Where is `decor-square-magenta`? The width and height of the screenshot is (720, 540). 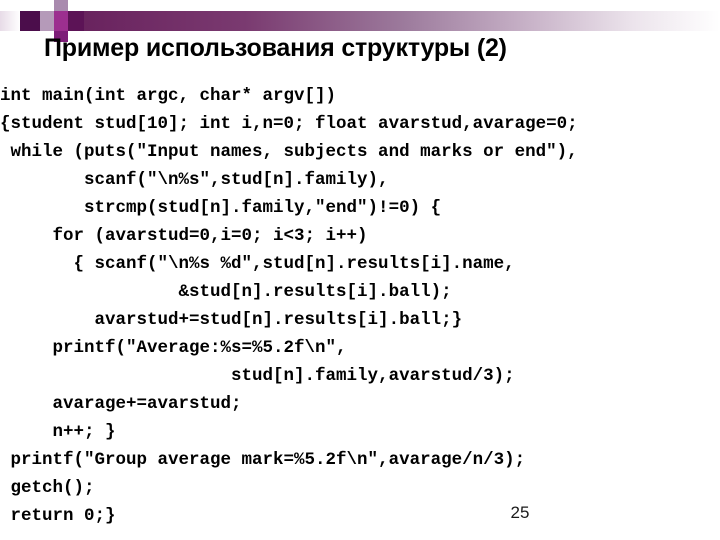
decor-square-magenta is located at coordinates (61, 21).